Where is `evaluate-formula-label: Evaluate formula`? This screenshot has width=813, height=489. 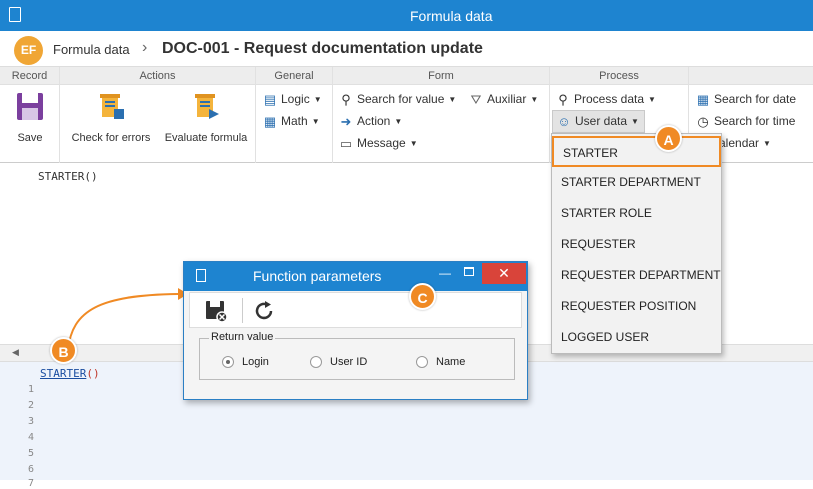
evaluate-formula-label: Evaluate formula is located at coordinates (206, 138).